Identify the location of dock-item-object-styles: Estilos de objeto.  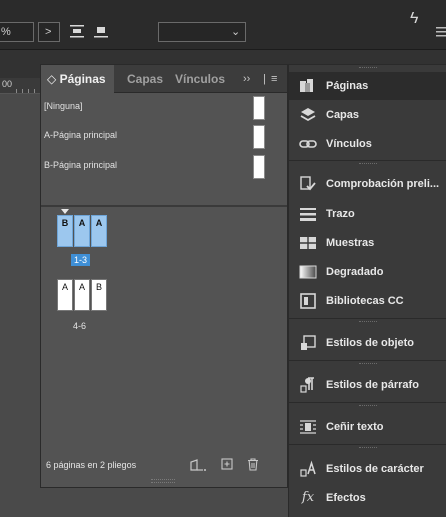
(367, 343).